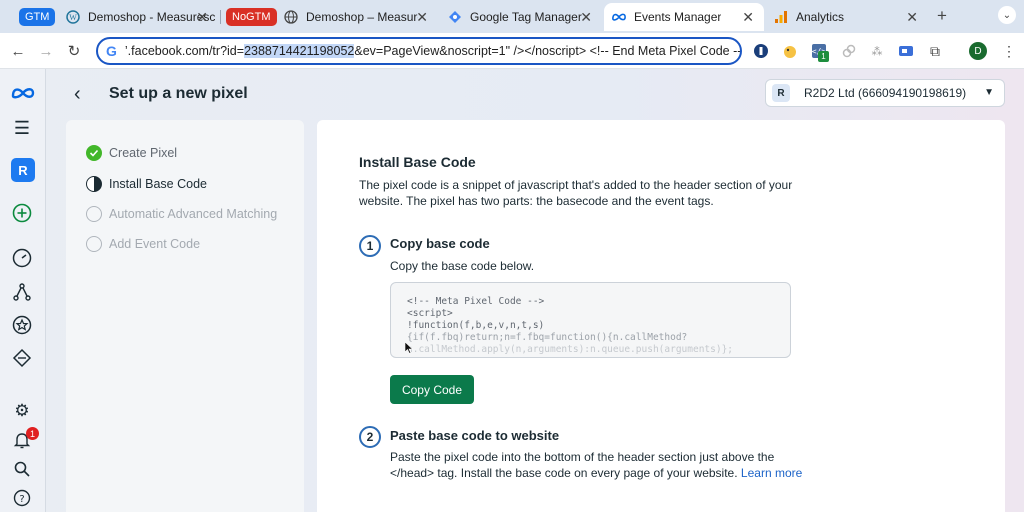 The image size is (1024, 512). What do you see at coordinates (440, 243) in the screenshot?
I see `copy-base-code-title: Copy base code` at bounding box center [440, 243].